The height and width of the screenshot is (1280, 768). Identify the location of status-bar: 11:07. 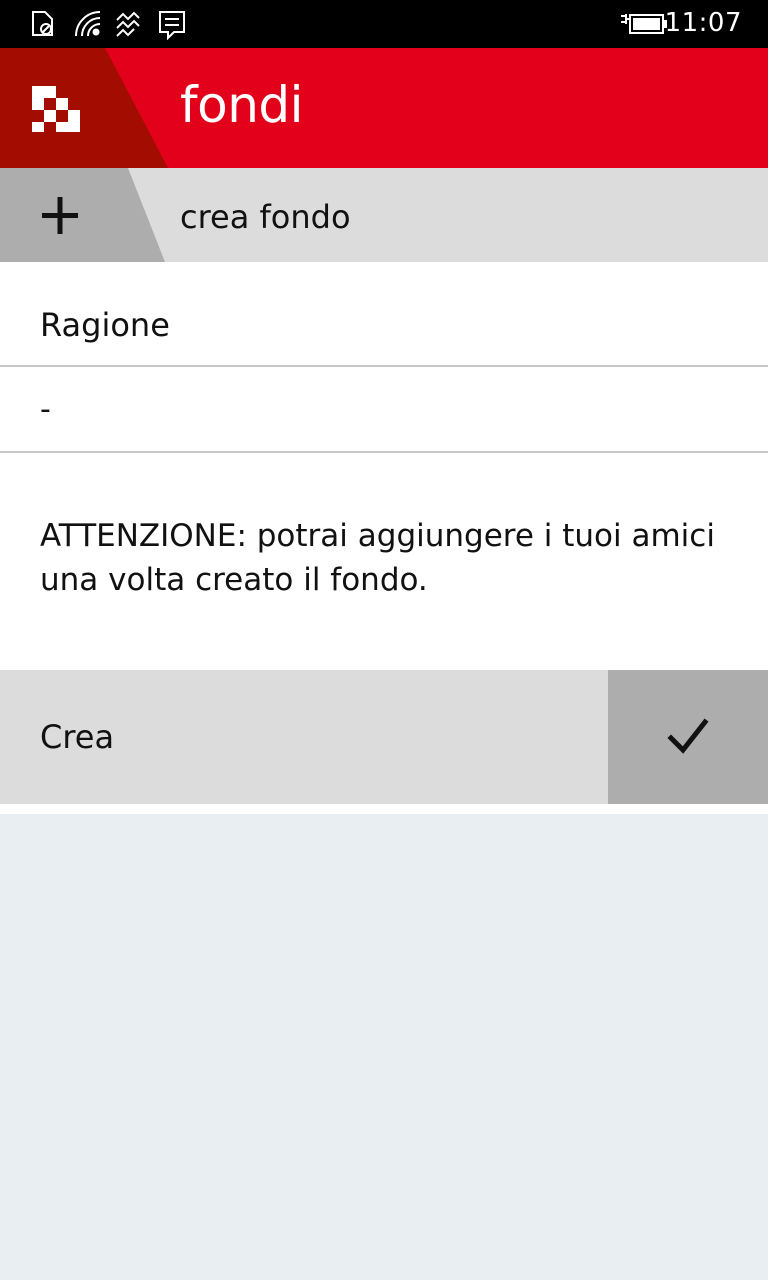
(384, 24).